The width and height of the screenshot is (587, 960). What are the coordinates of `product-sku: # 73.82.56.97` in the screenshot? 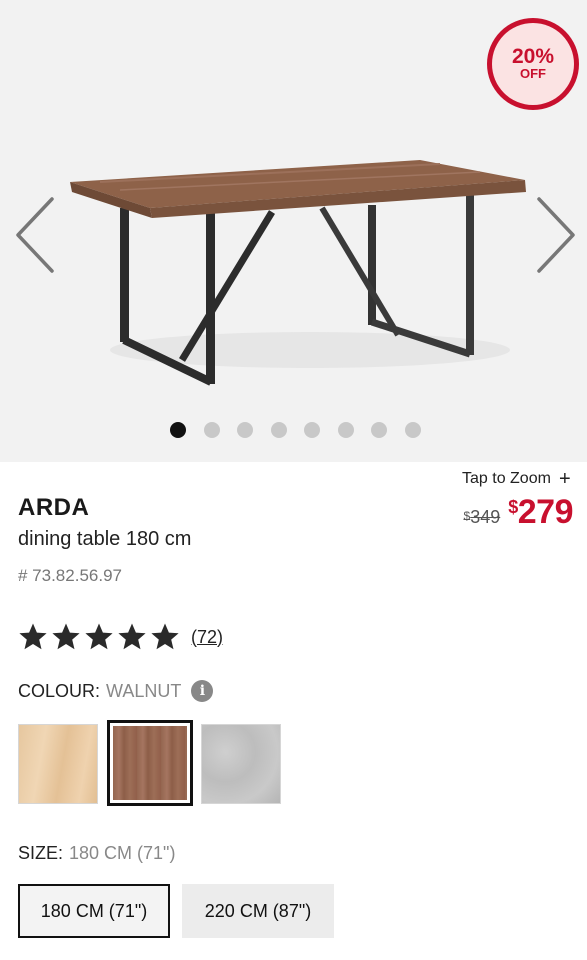 It's located at (70, 575).